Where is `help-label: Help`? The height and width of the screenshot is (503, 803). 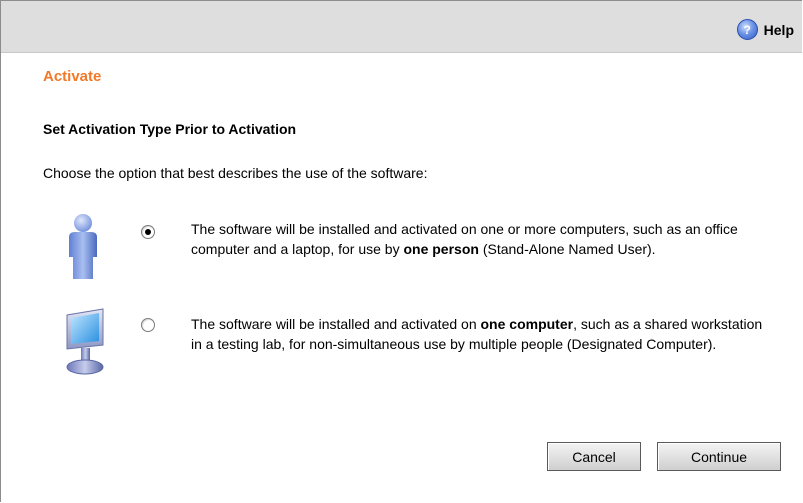 help-label: Help is located at coordinates (779, 30).